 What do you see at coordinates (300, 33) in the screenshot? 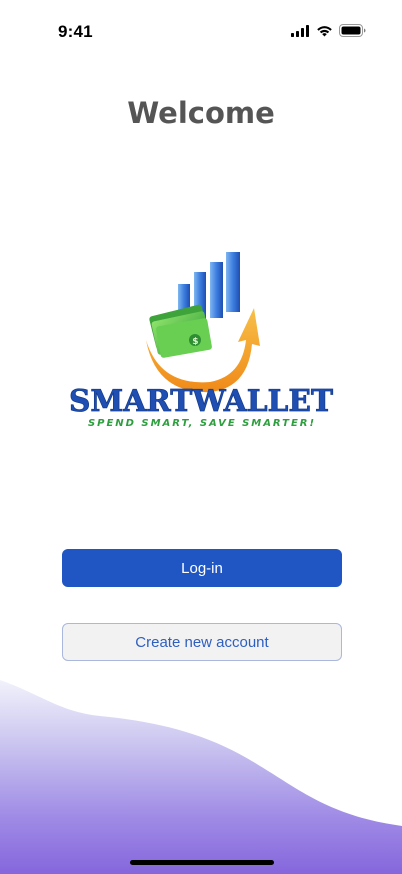
I see `cellular-signal-icon` at bounding box center [300, 33].